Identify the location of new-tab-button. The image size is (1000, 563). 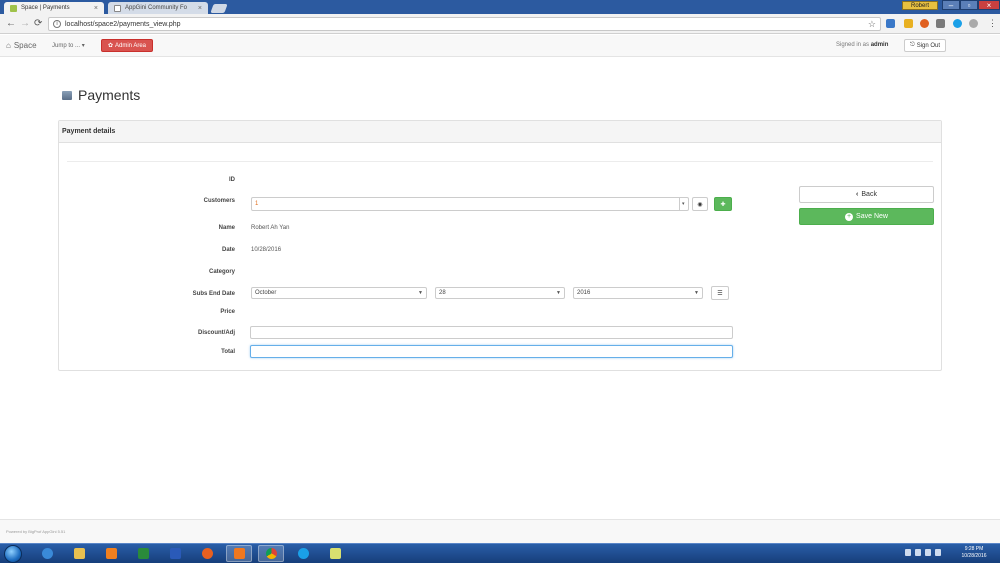
(219, 8).